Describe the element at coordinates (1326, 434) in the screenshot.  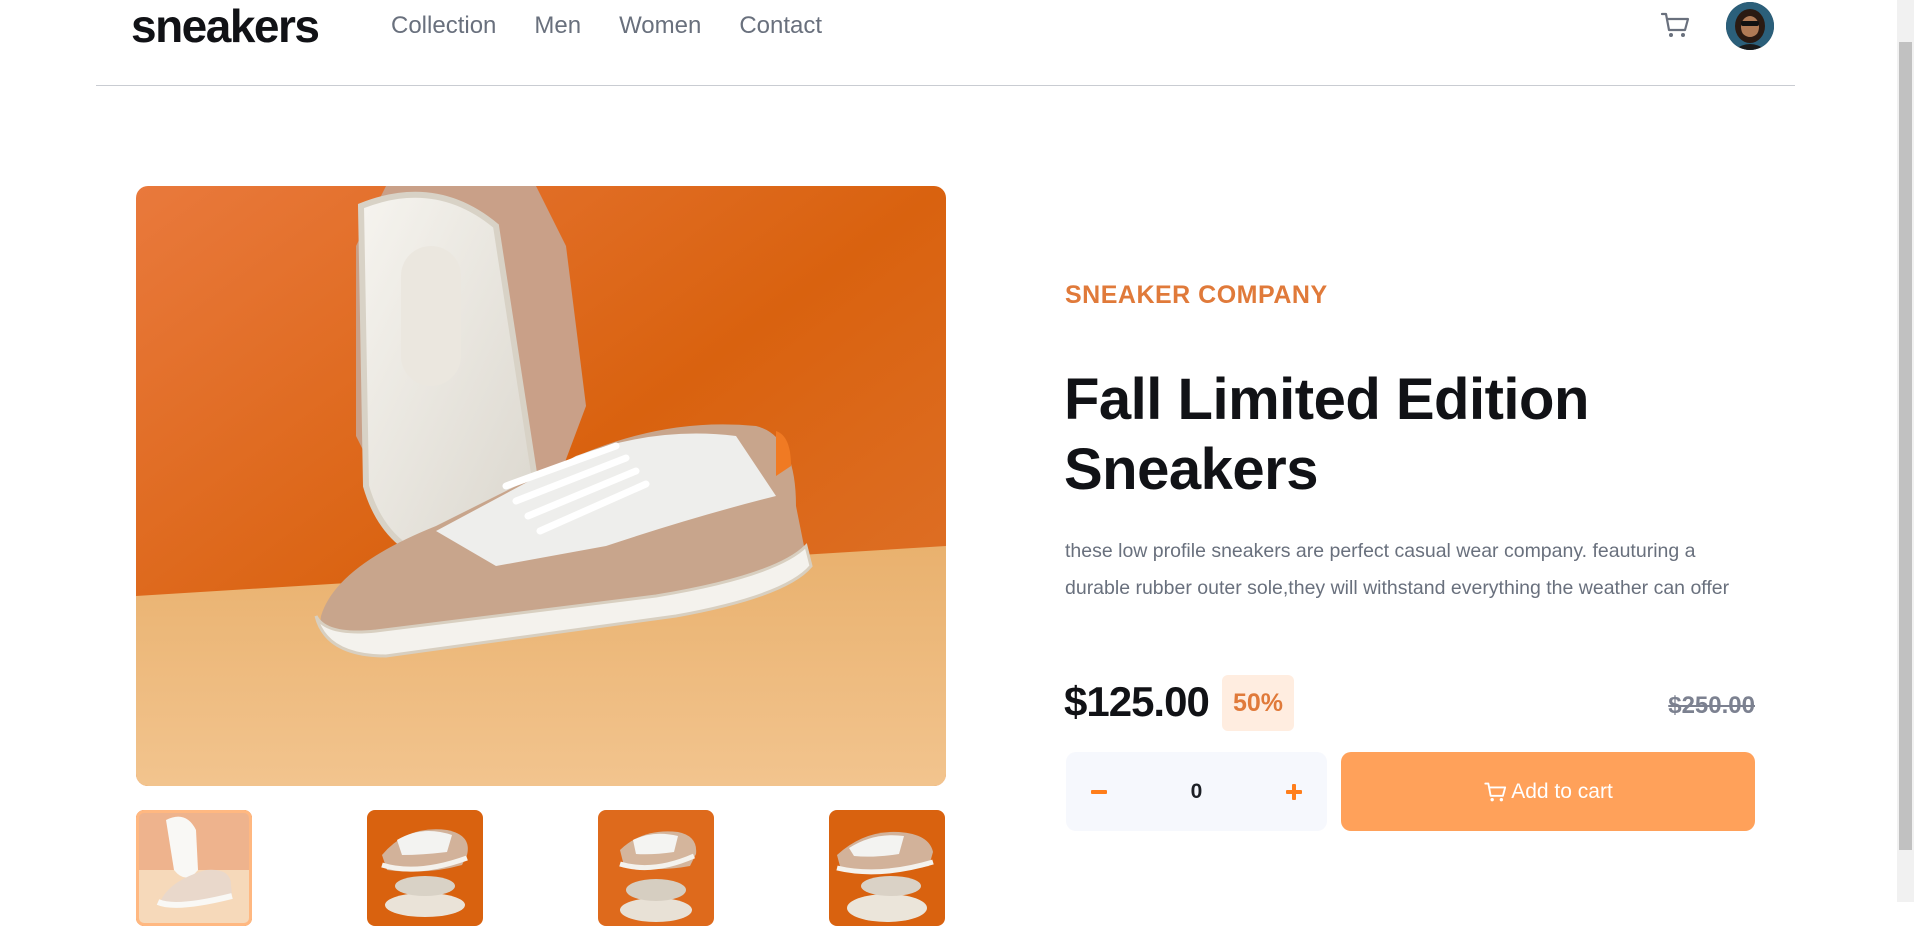
I see `product-title: Fall Limited Edition Sneakers` at that location.